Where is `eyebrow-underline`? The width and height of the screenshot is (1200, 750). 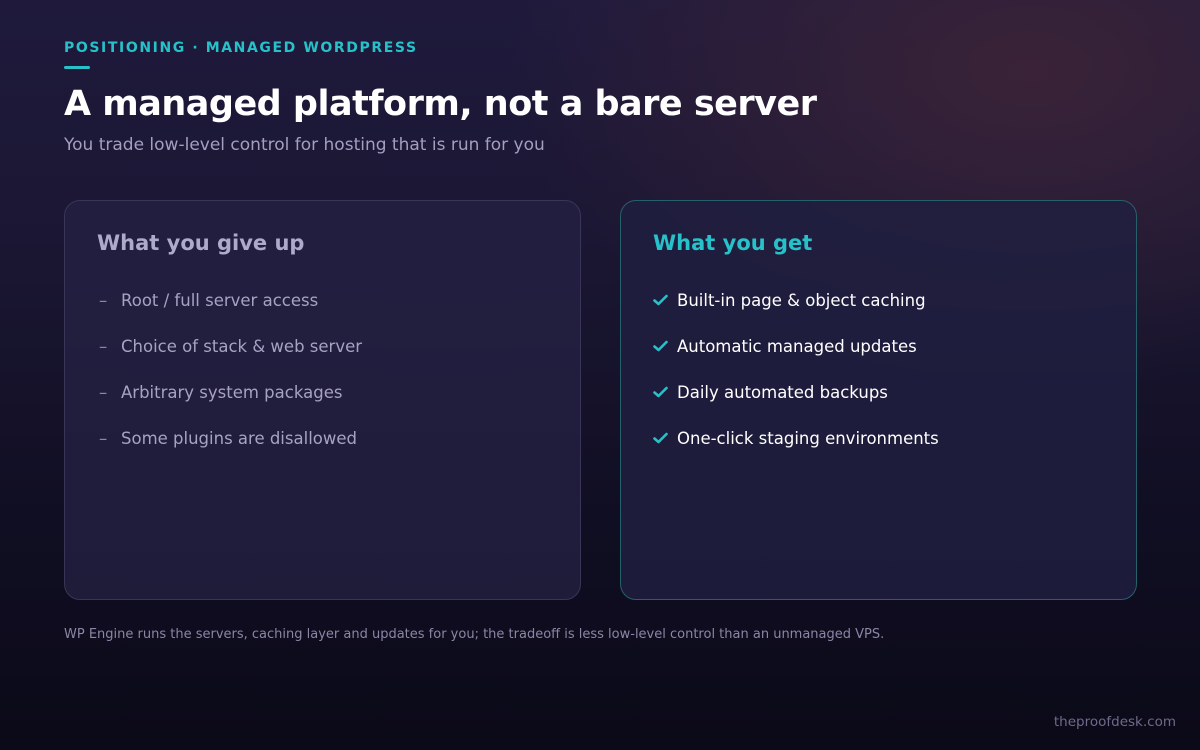 eyebrow-underline is located at coordinates (77, 67).